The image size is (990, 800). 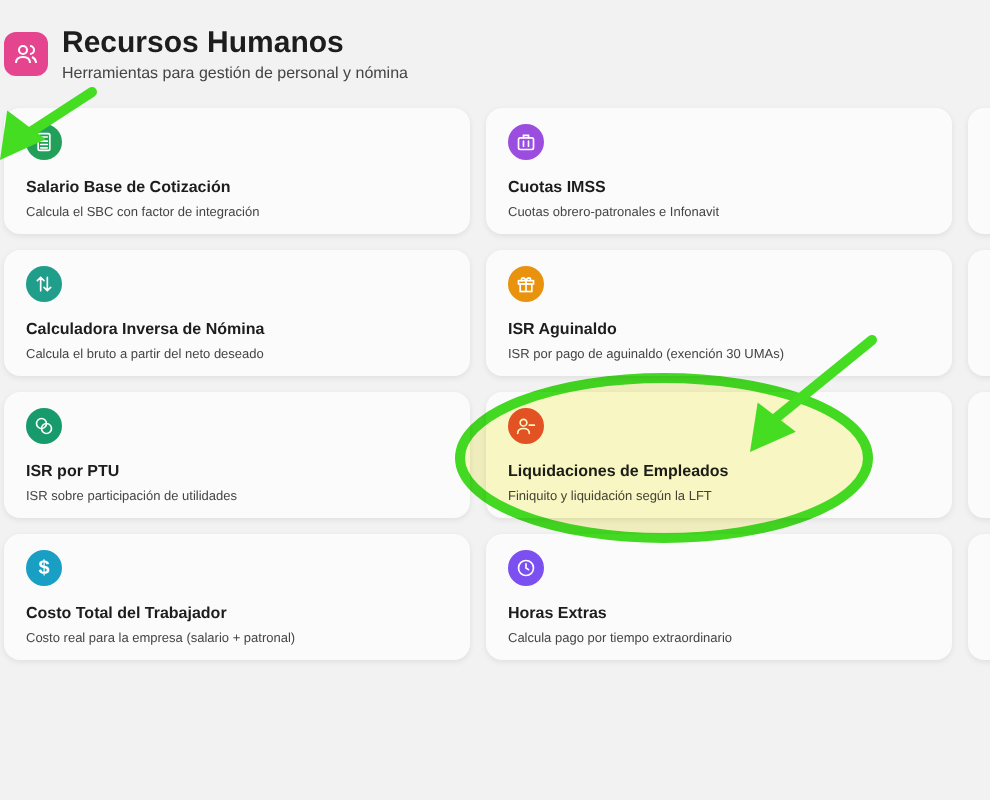 I want to click on card-title: ISR por PTU, so click(x=74, y=471).